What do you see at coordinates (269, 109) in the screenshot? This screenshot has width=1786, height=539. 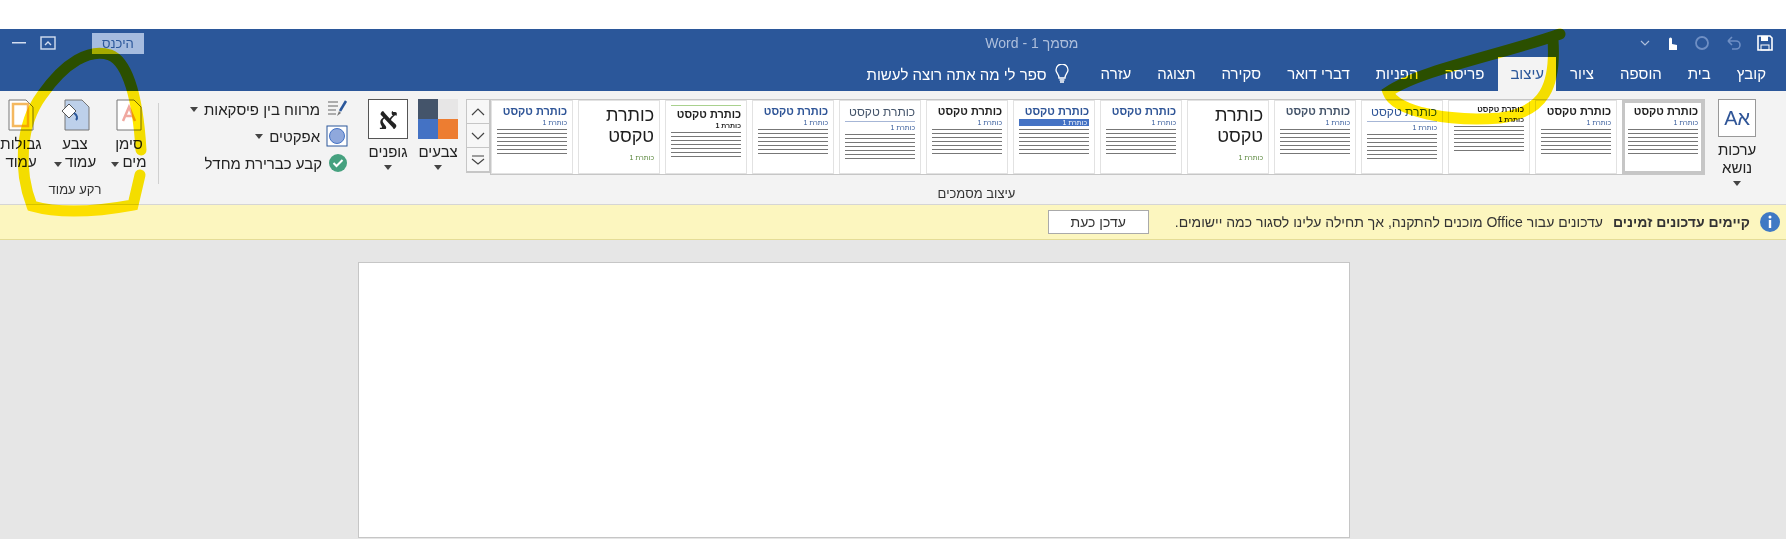 I see `ribbon-option-button: מרווח בין פיסקאות` at bounding box center [269, 109].